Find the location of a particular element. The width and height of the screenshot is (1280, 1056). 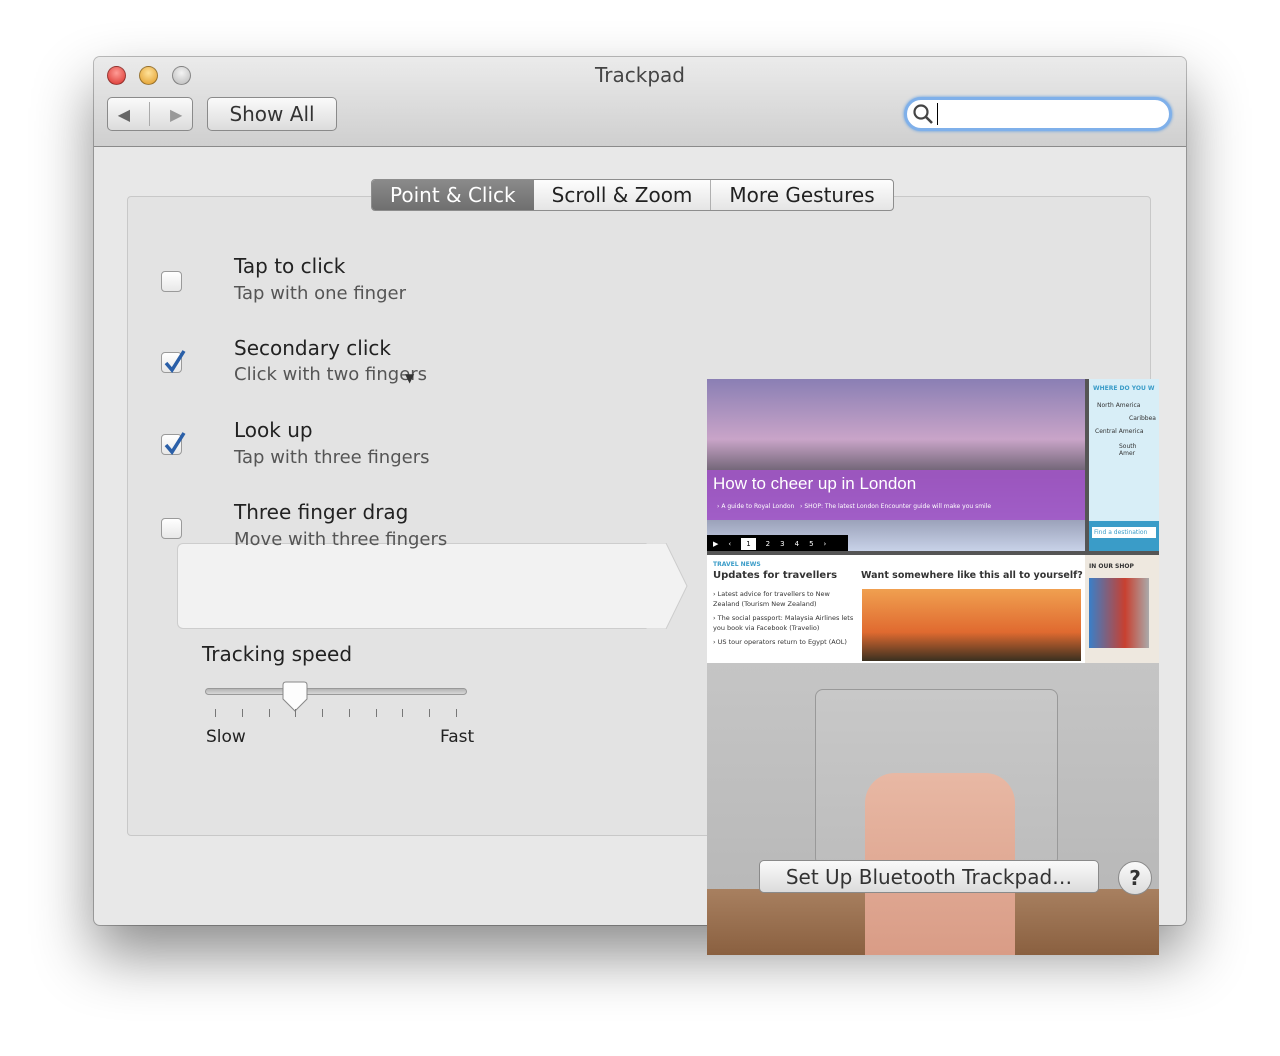

look-up-checkbox is located at coordinates (173, 443).